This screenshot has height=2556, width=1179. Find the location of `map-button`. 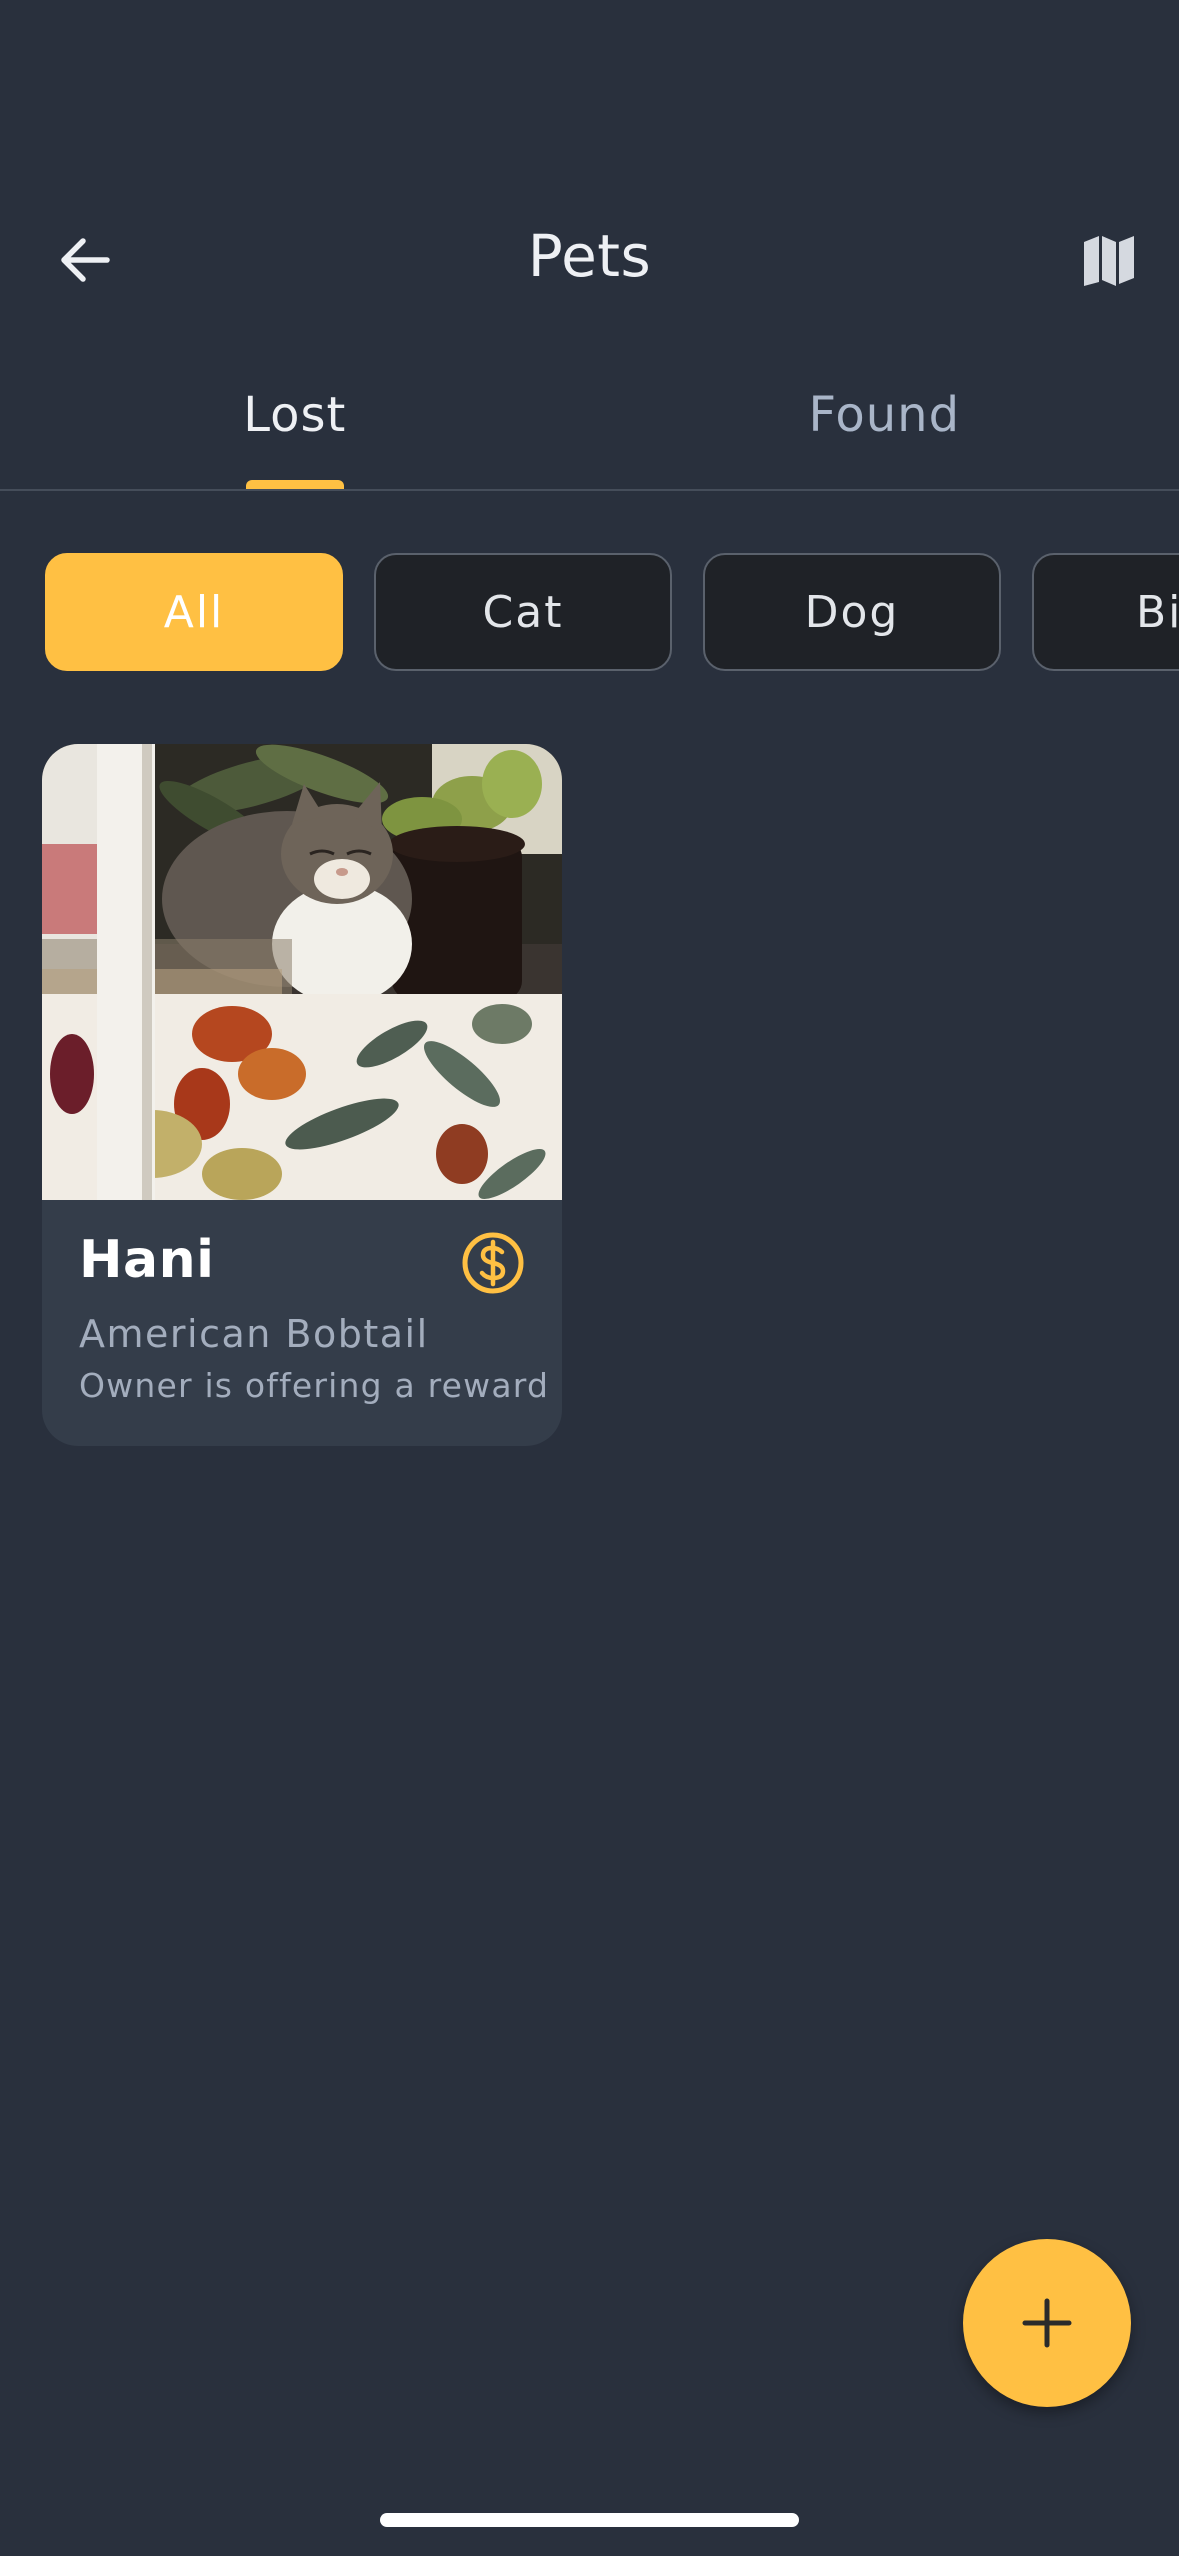

map-button is located at coordinates (1109, 260).